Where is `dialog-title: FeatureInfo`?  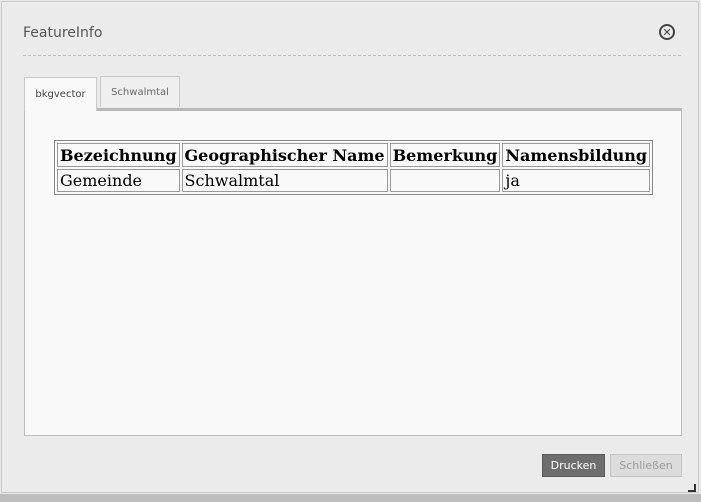 dialog-title: FeatureInfo is located at coordinates (63, 33).